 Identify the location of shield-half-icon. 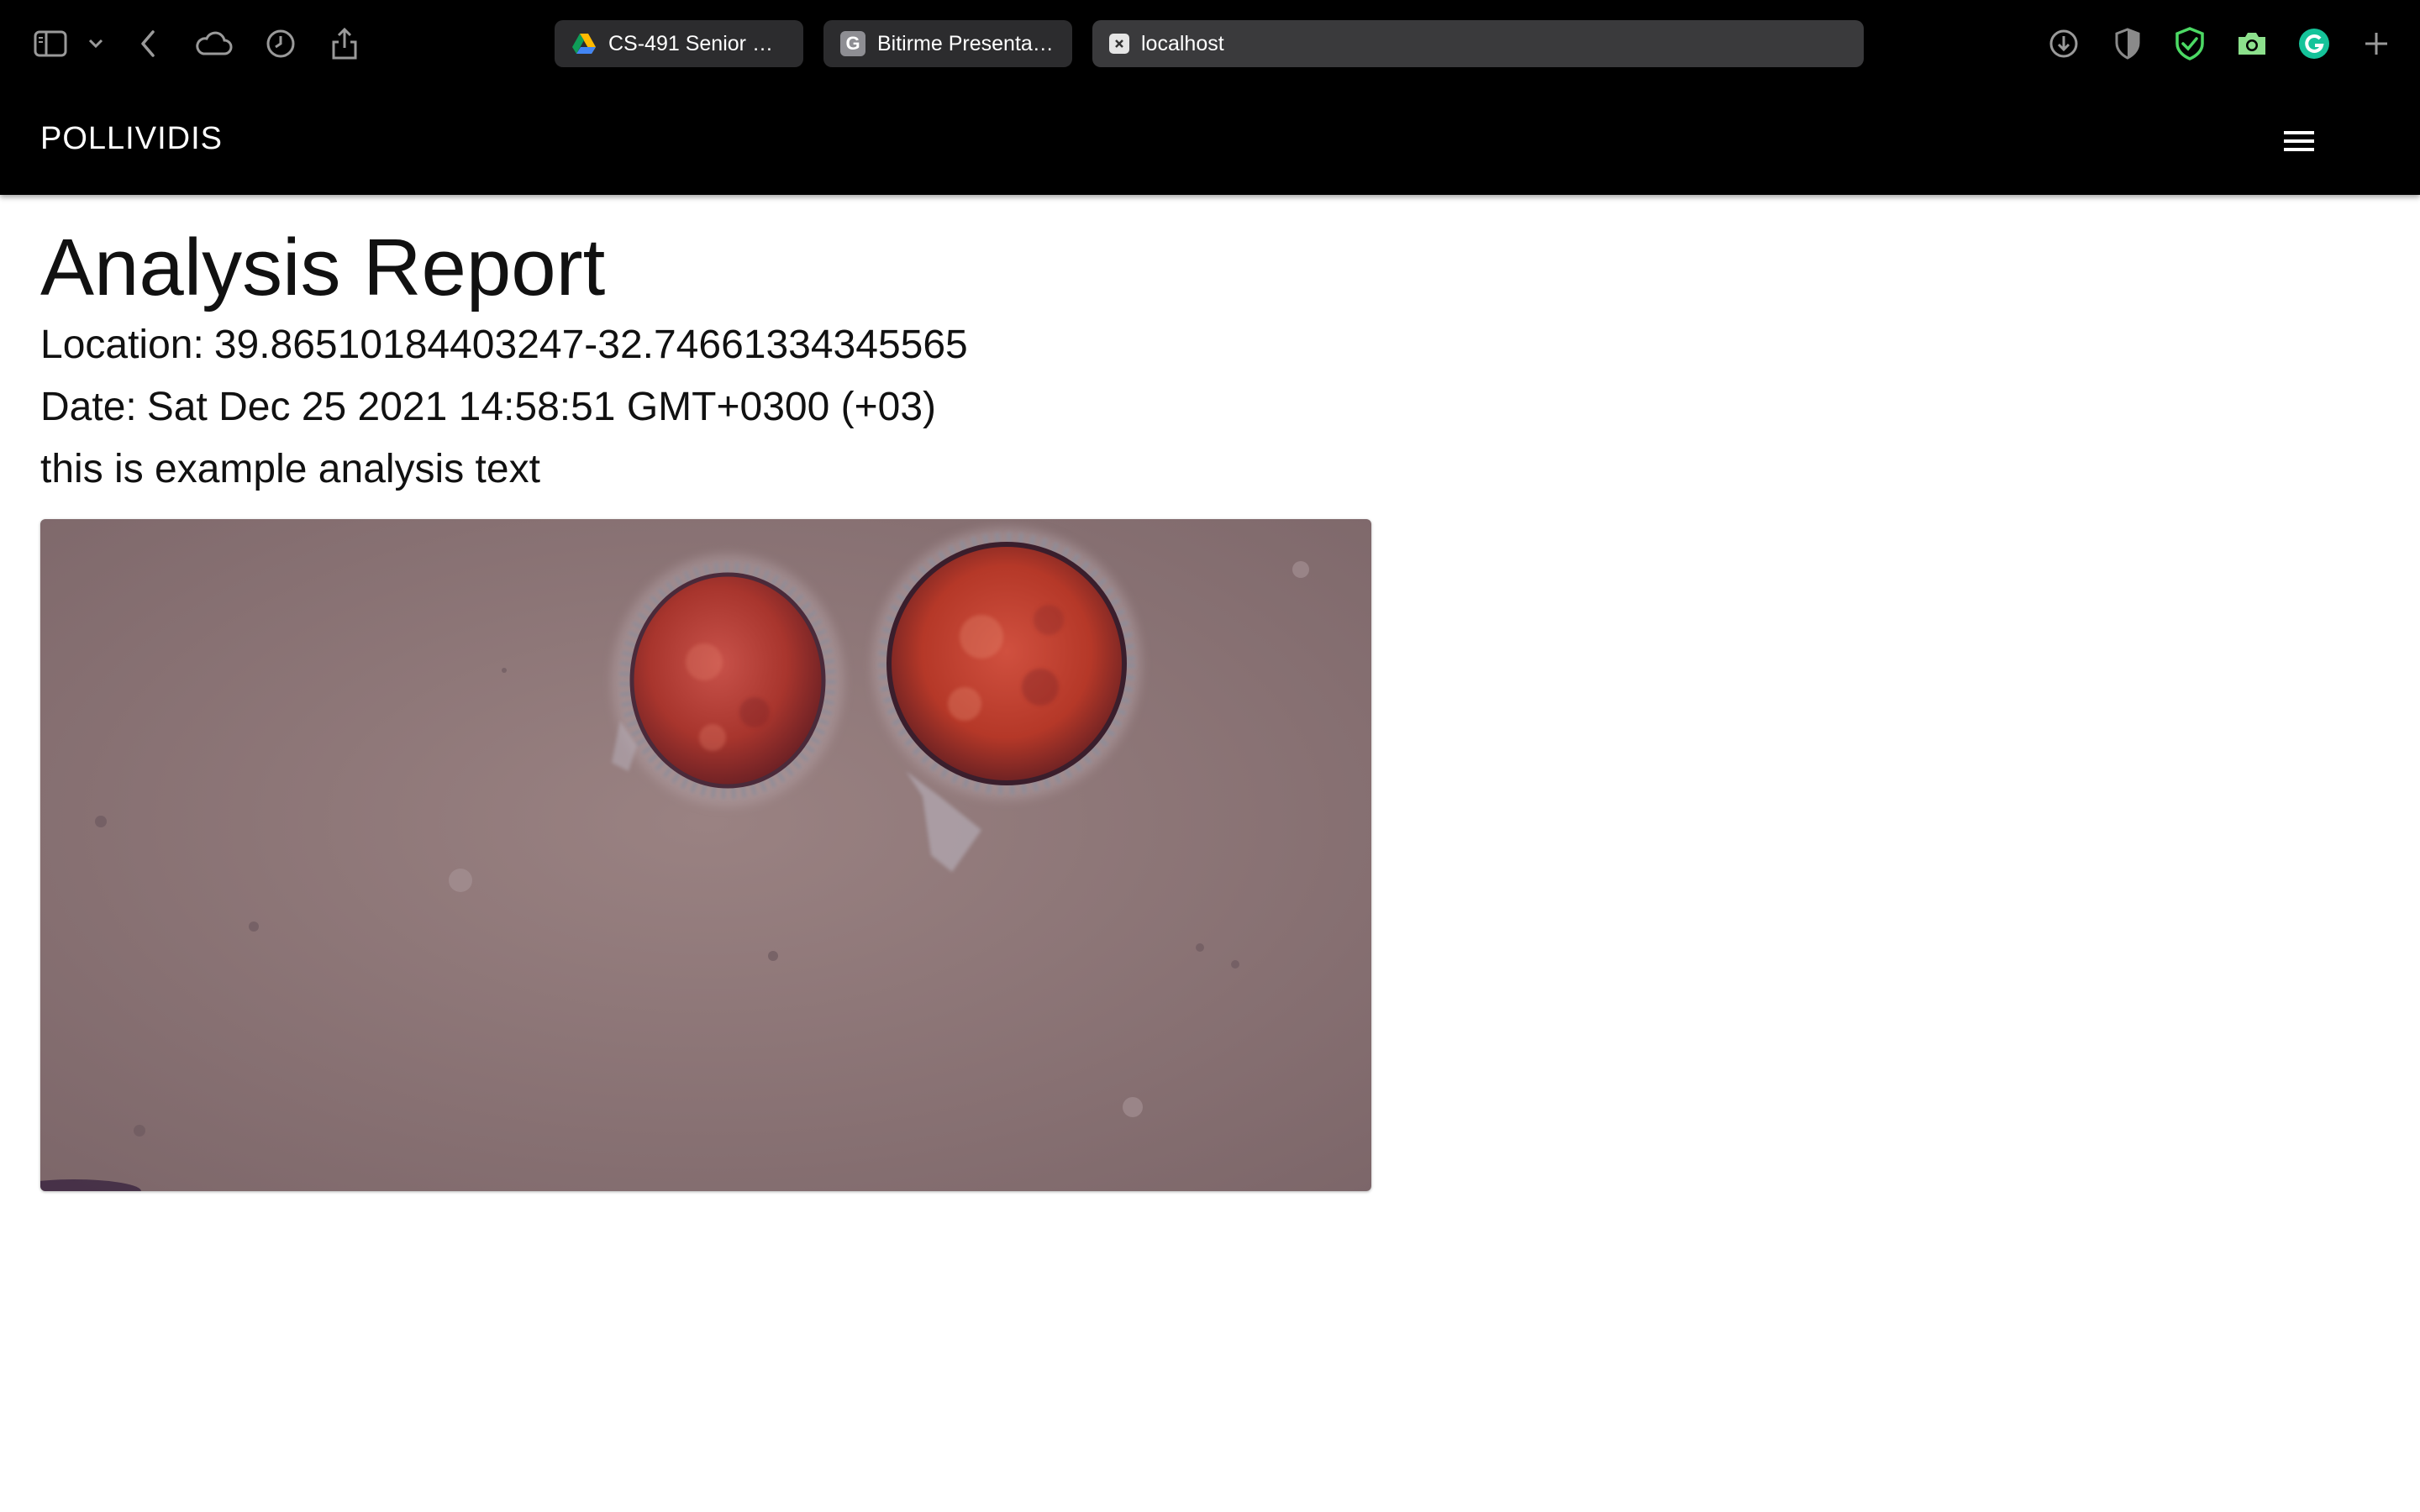
(2127, 44).